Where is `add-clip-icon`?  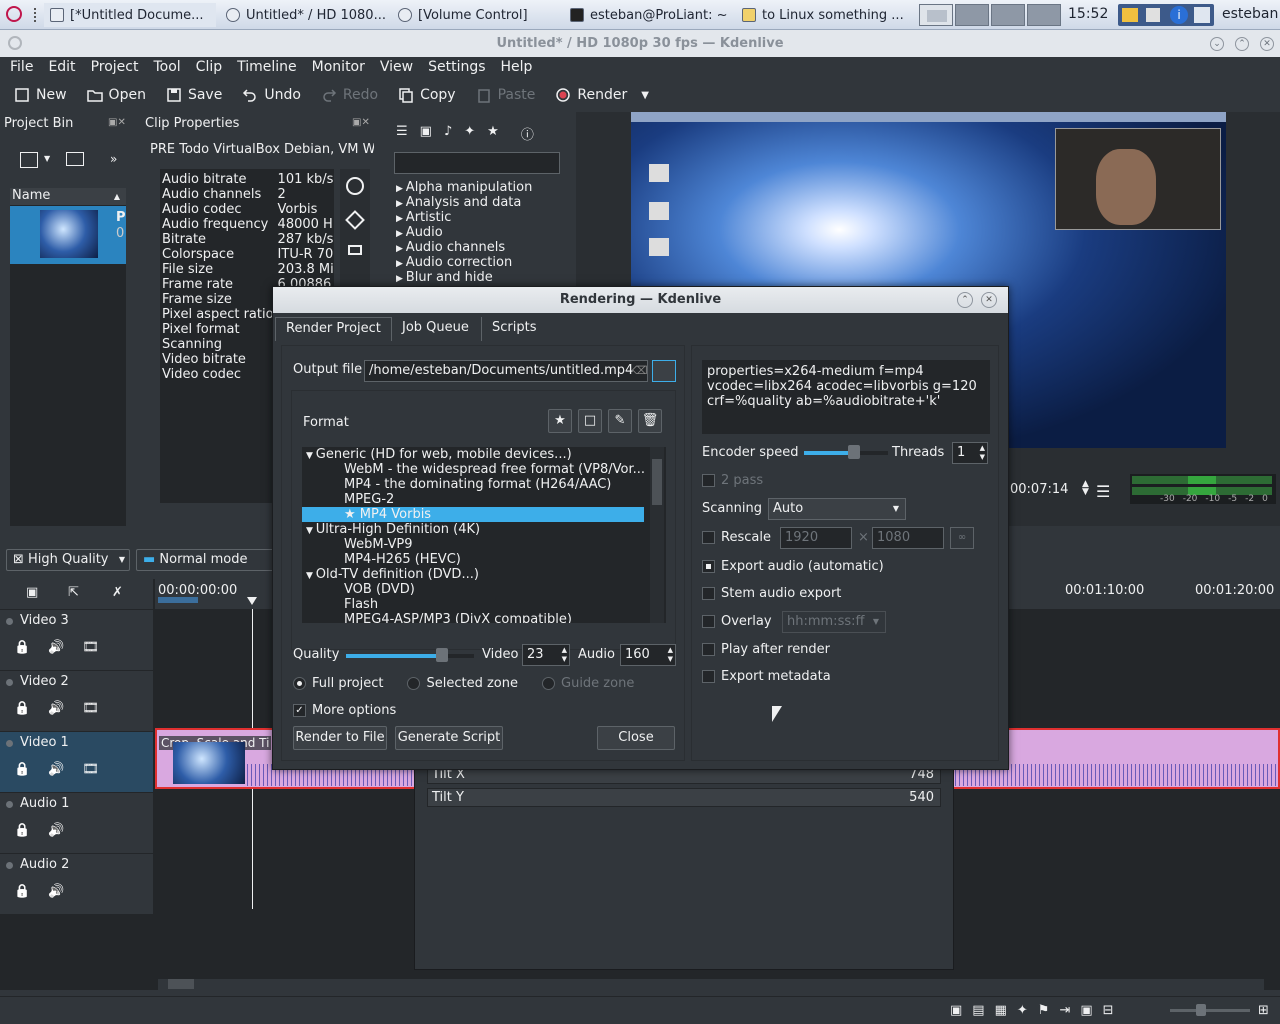
add-clip-icon is located at coordinates (29, 160).